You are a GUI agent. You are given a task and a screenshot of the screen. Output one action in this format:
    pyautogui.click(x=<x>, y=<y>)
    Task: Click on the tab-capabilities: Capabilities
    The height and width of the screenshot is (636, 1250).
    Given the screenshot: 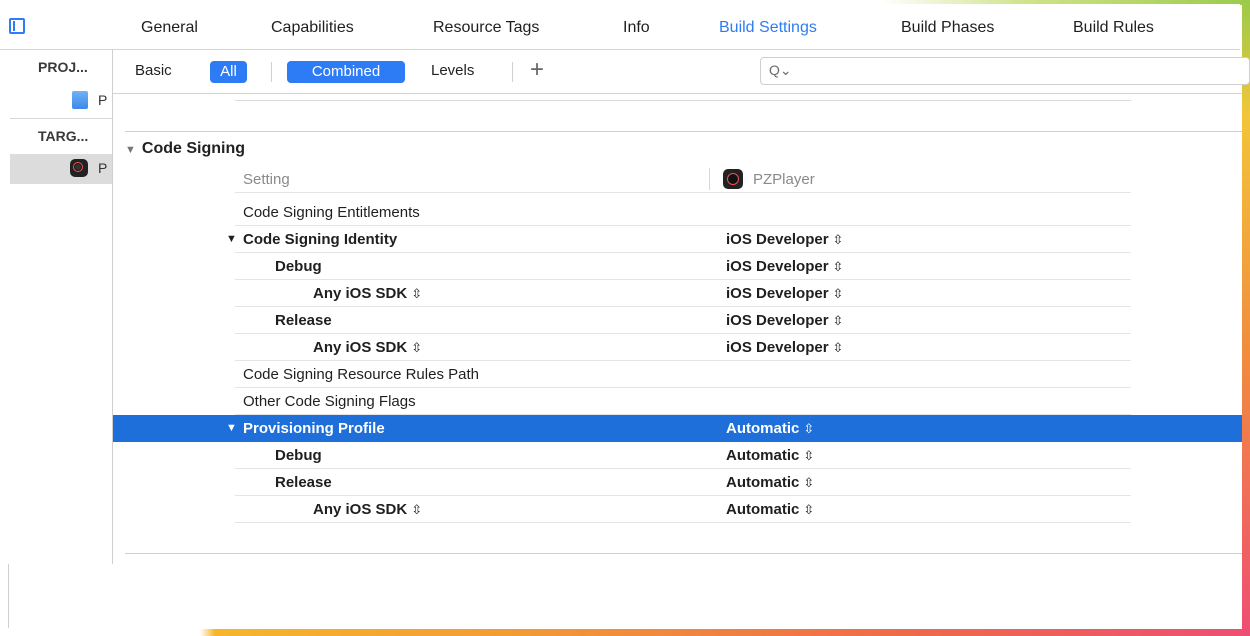 What is the action you would take?
    pyautogui.click(x=312, y=28)
    